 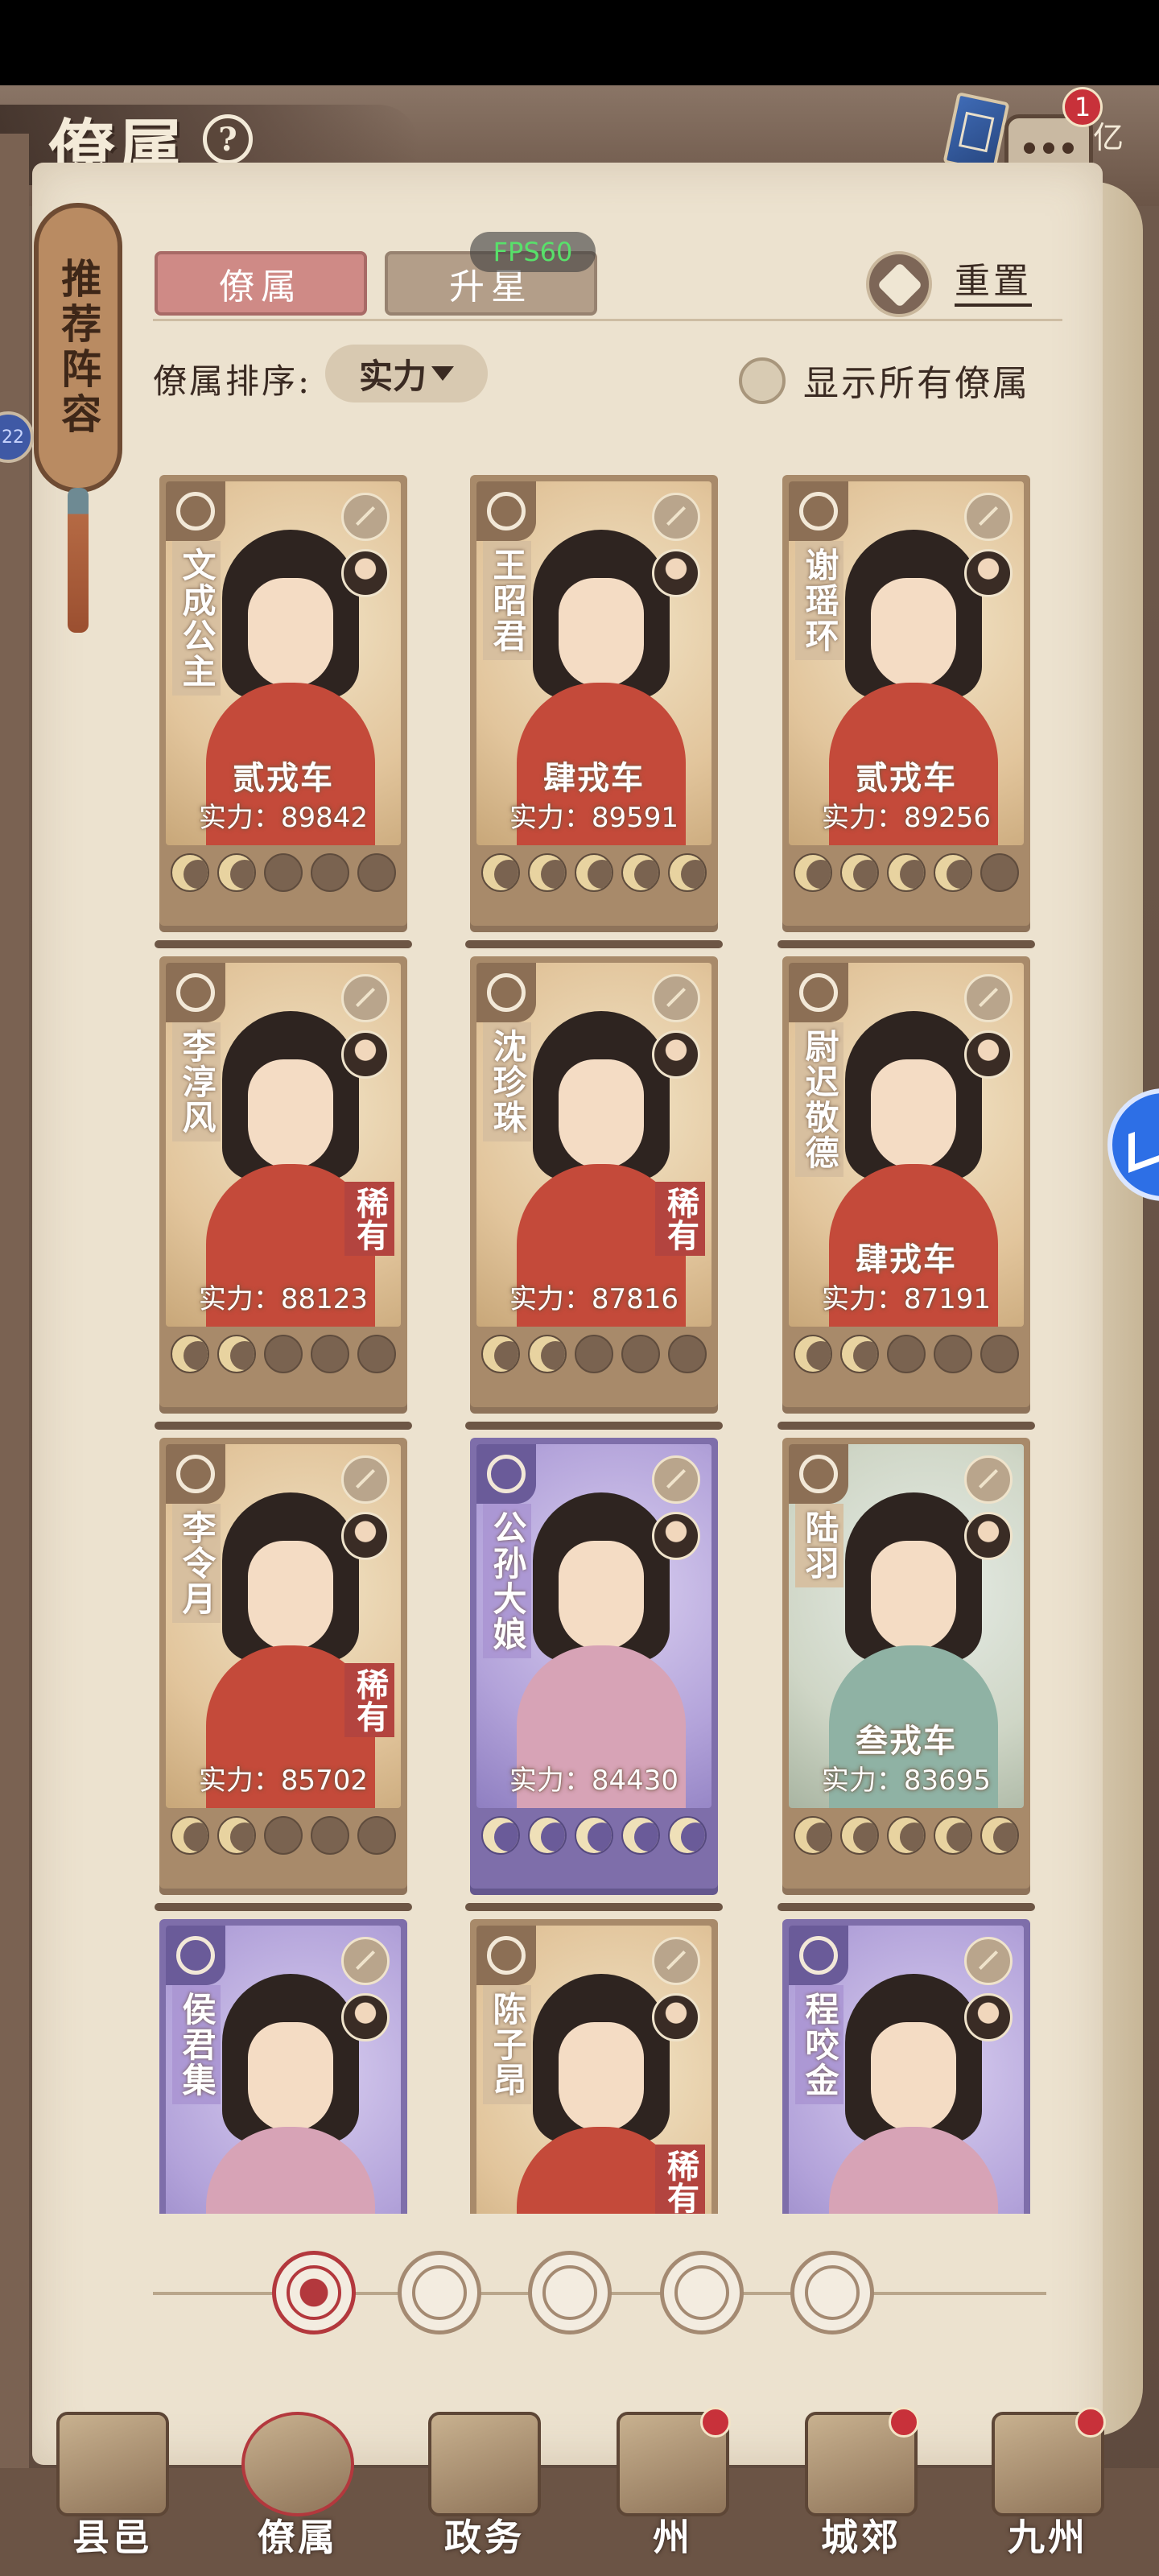 What do you see at coordinates (832, 2292) in the screenshot?
I see `beast-filter-icon` at bounding box center [832, 2292].